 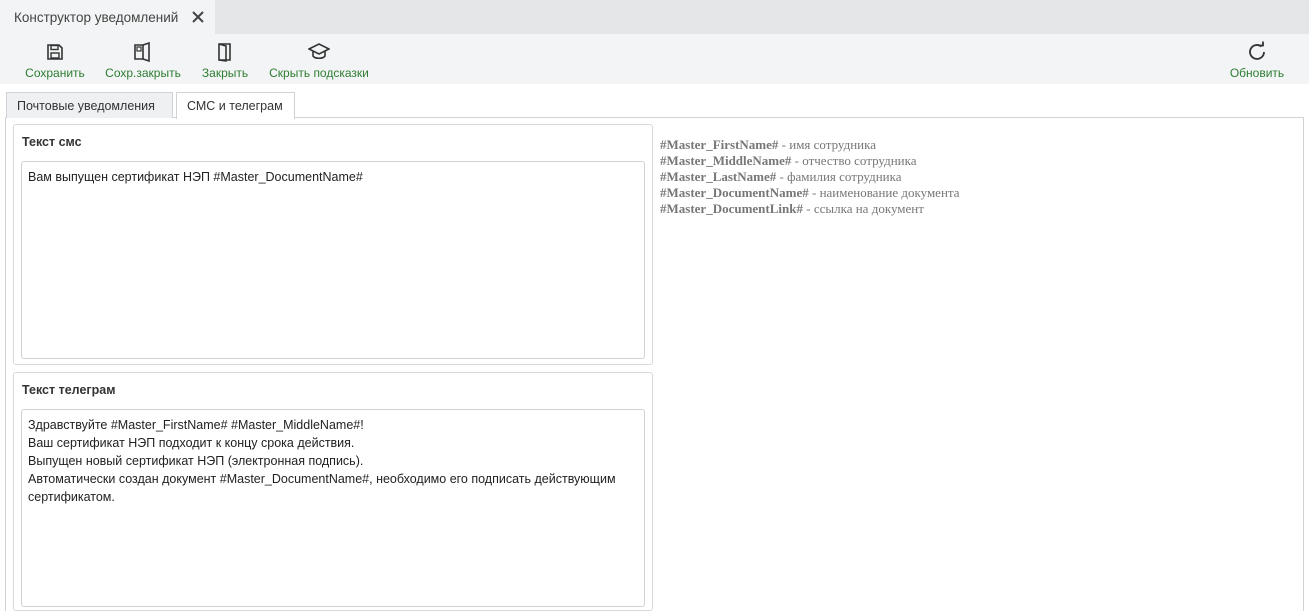 I want to click on sms-title: Текст смс, so click(x=52, y=142).